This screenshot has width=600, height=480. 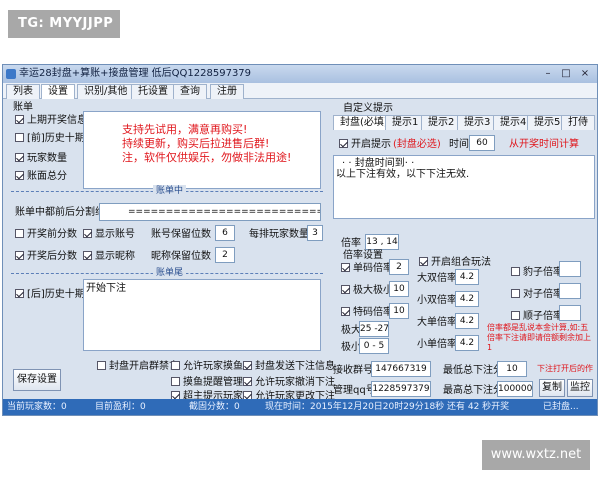 I want to click on multiplier-label: 倍率, so click(x=351, y=243).